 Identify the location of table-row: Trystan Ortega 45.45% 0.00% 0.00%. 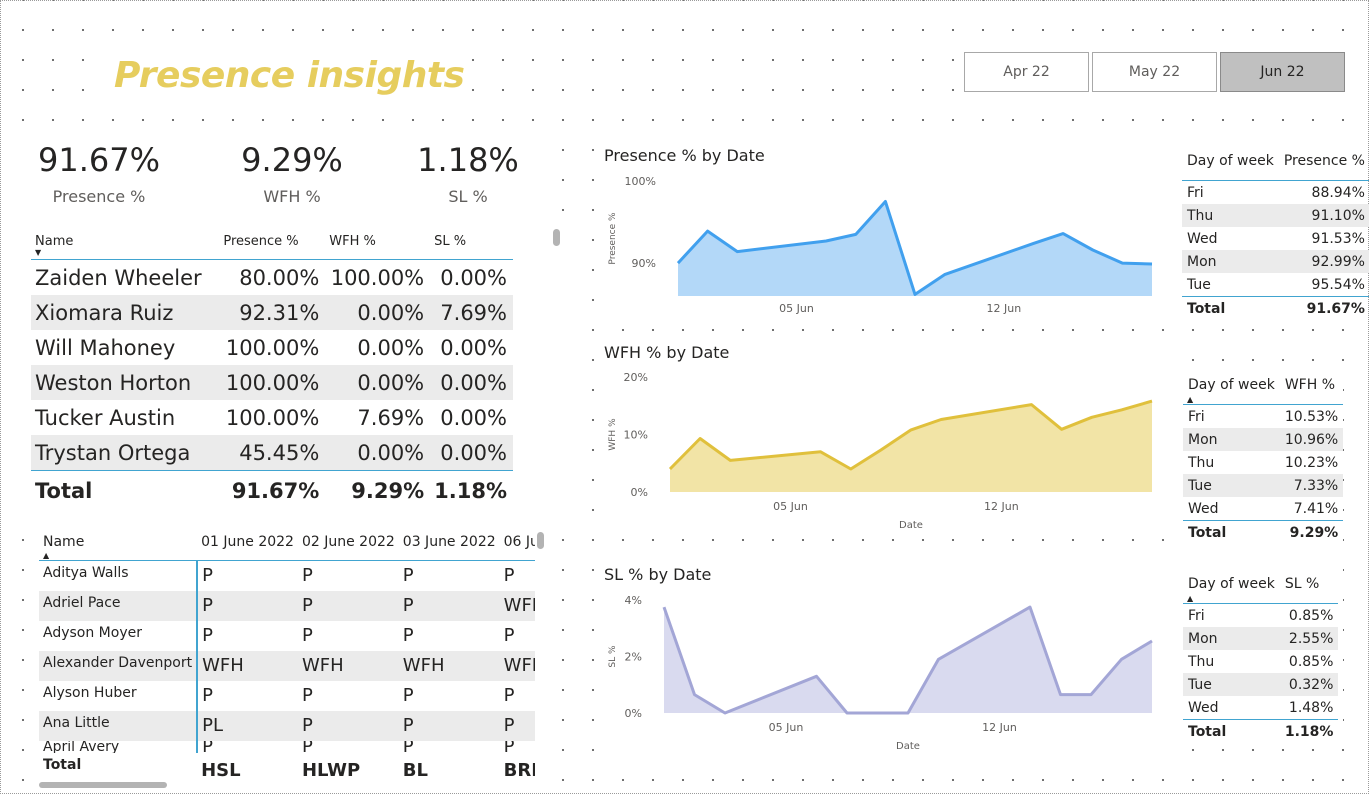
(272, 453).